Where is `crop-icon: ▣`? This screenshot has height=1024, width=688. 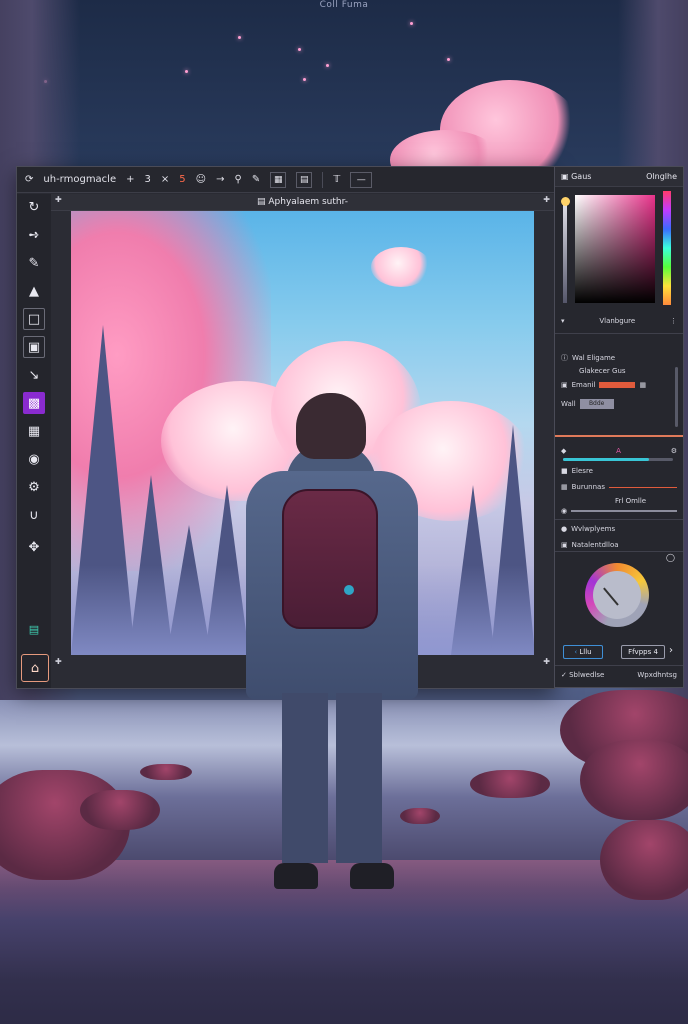
crop-icon: ▣ is located at coordinates (34, 347).